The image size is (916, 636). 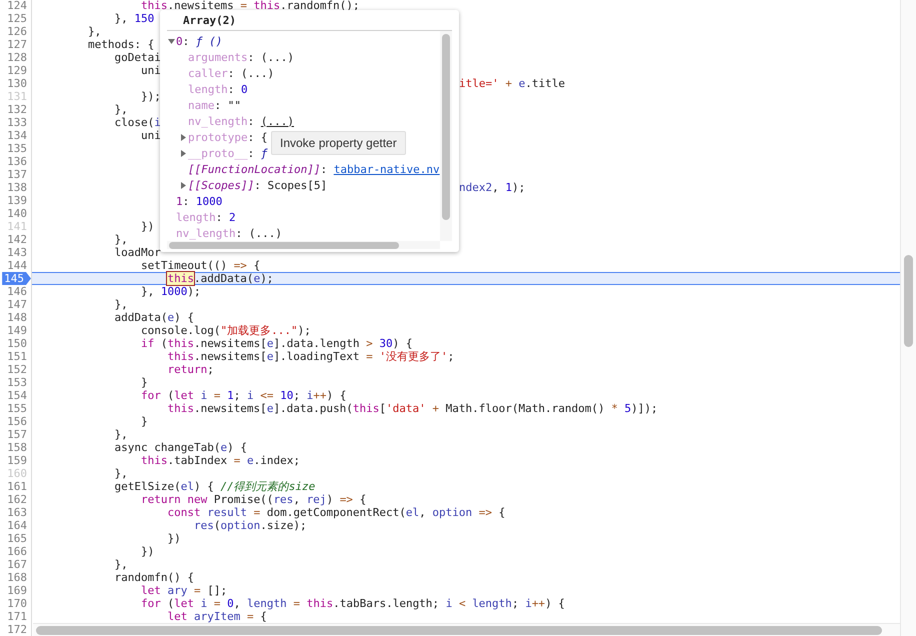 What do you see at coordinates (466, 629) in the screenshot?
I see `horizontal-scrollbar` at bounding box center [466, 629].